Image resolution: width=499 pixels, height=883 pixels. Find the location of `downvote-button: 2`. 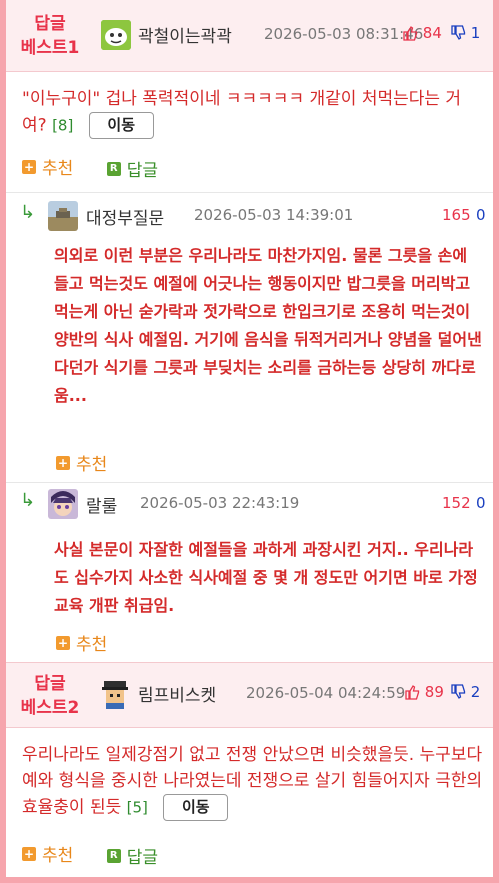

downvote-button: 2 is located at coordinates (465, 692).